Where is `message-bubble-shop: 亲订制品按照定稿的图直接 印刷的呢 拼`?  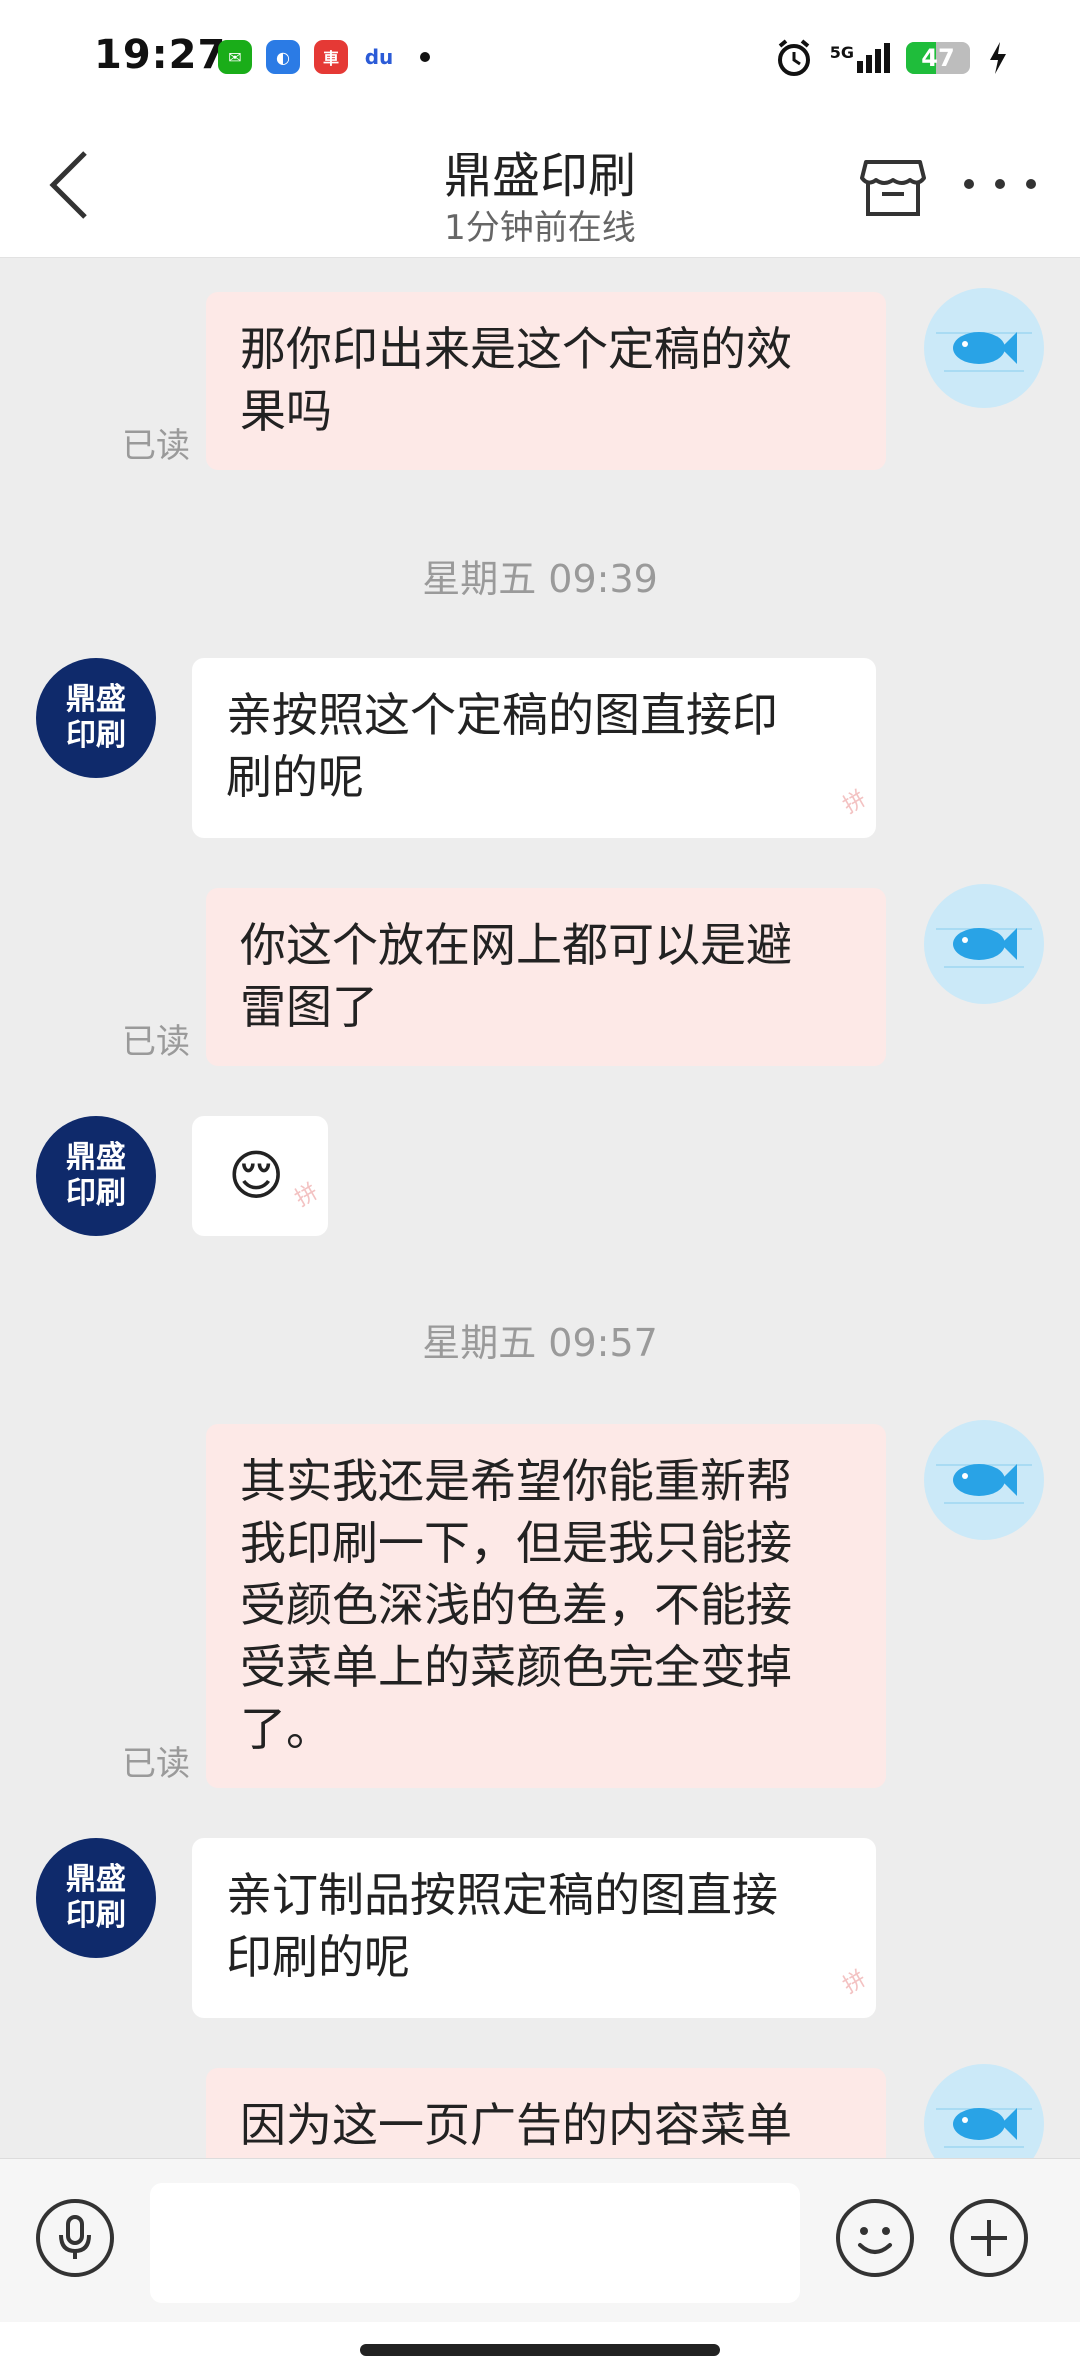 message-bubble-shop: 亲订制品按照定稿的图直接 印刷的呢 拼 is located at coordinates (534, 1928).